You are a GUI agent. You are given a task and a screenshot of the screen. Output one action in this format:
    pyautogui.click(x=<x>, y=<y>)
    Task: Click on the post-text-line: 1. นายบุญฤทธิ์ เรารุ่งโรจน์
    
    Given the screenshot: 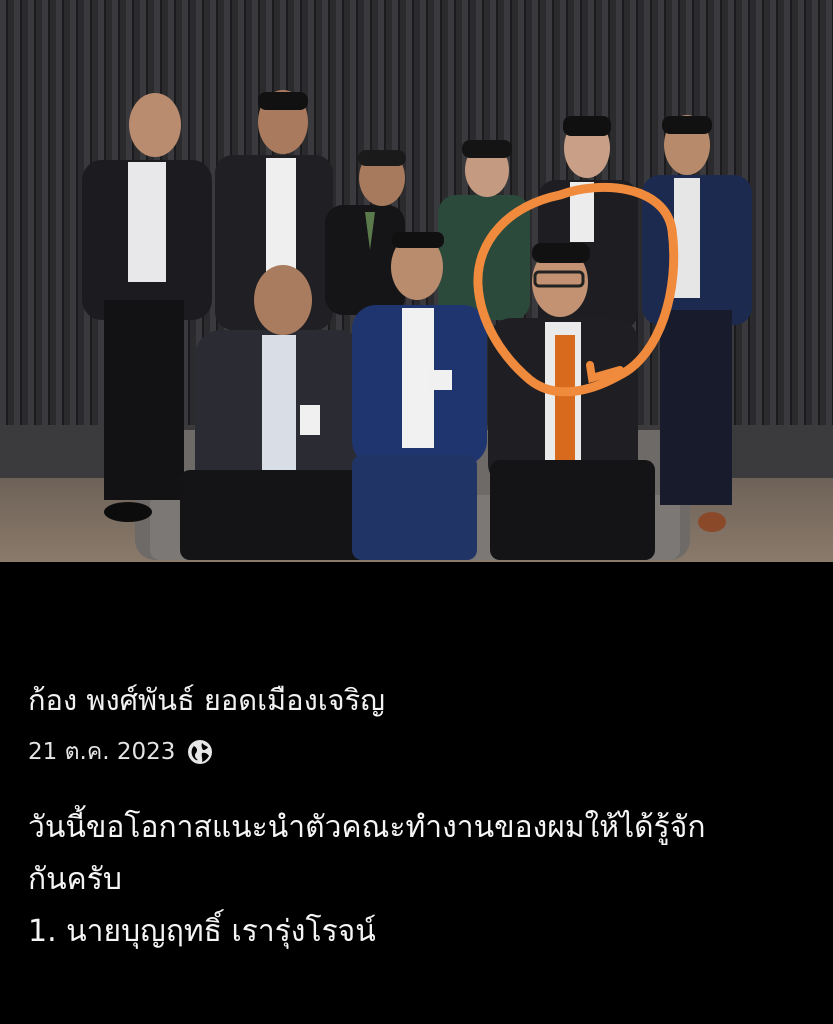 What is the action you would take?
    pyautogui.click(x=202, y=931)
    